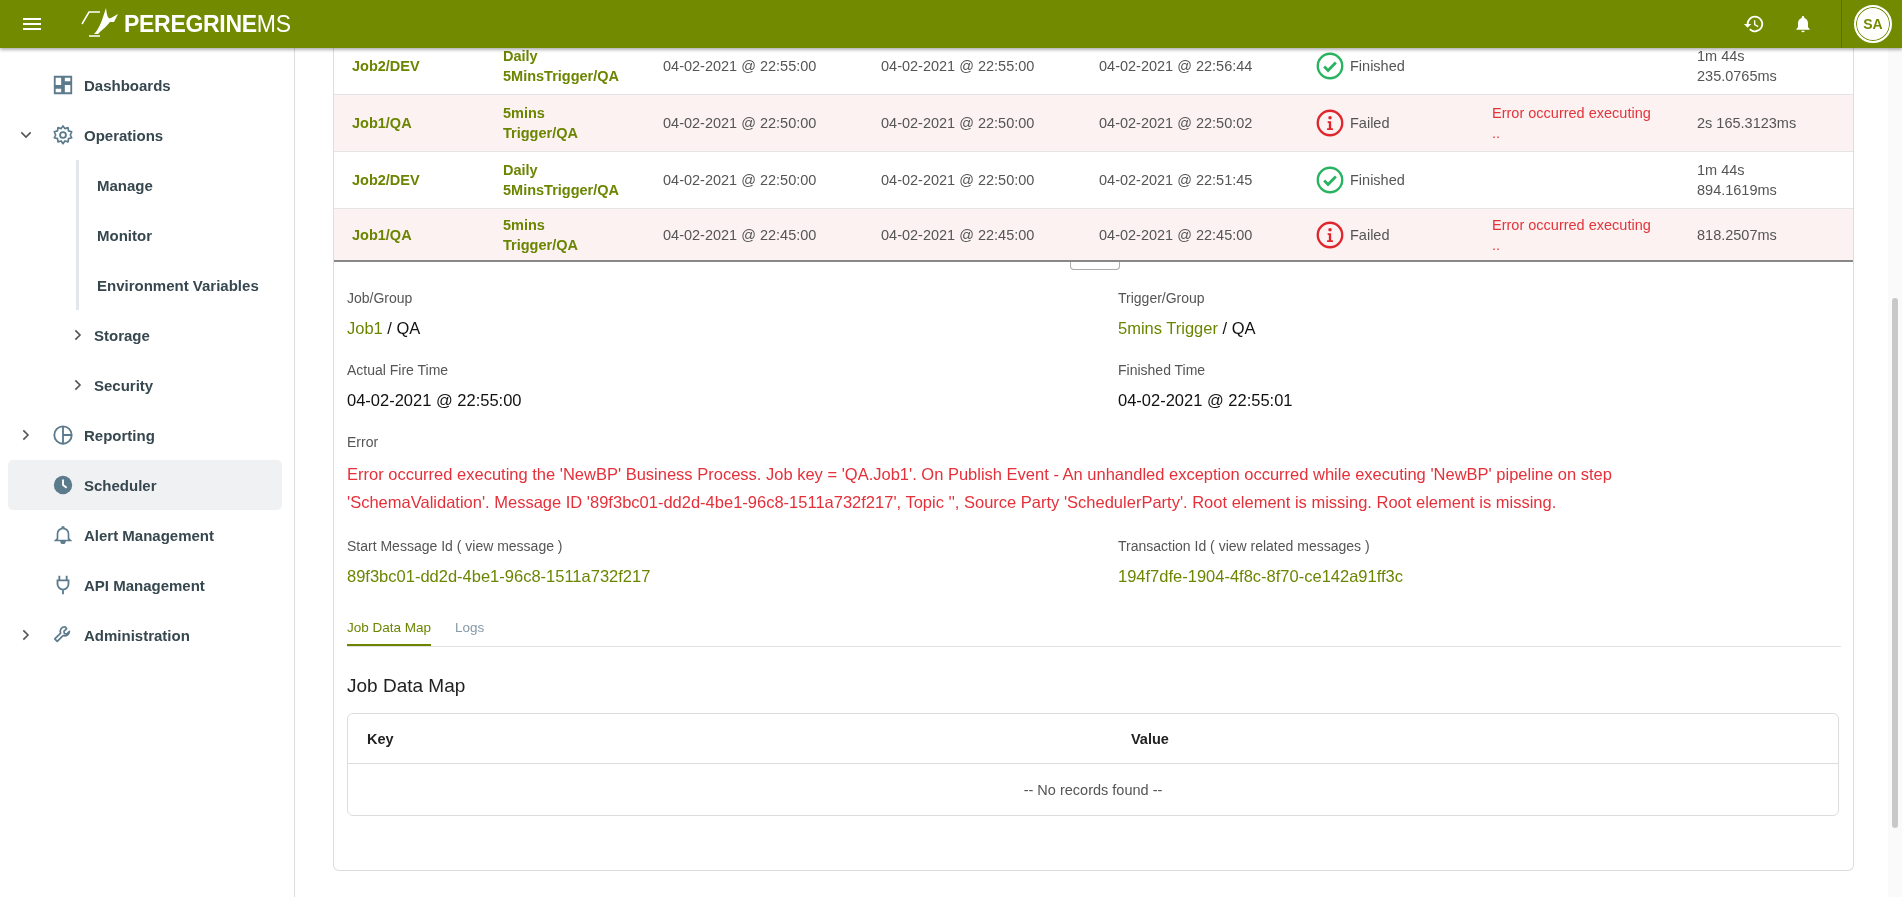 The image size is (1902, 897). What do you see at coordinates (1244, 546) in the screenshot?
I see `field-label: Transaction Id ( view related messages )` at bounding box center [1244, 546].